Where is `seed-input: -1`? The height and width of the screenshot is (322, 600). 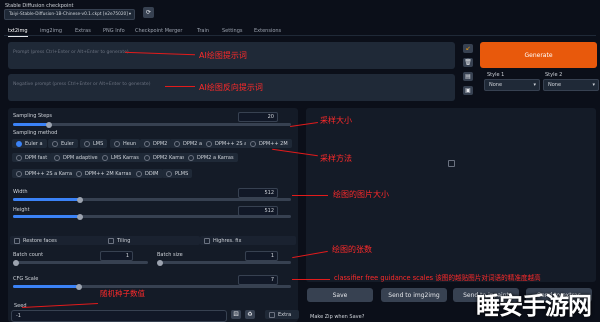
seed-input: -1 is located at coordinates (119, 316).